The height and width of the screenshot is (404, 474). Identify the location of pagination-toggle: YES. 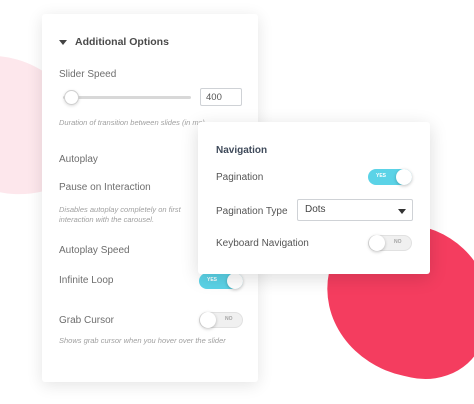
(390, 177).